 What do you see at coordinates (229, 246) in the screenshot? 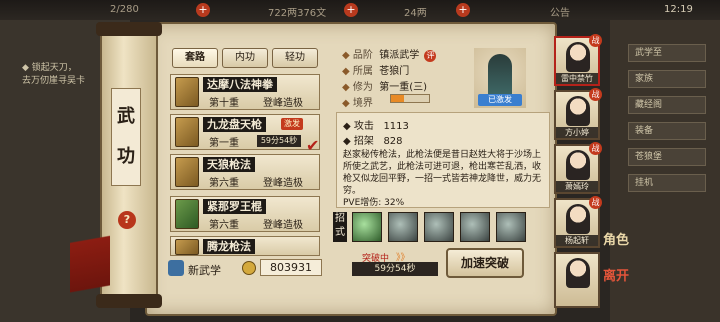
I see `skill-name: 腾龙枪法` at bounding box center [229, 246].